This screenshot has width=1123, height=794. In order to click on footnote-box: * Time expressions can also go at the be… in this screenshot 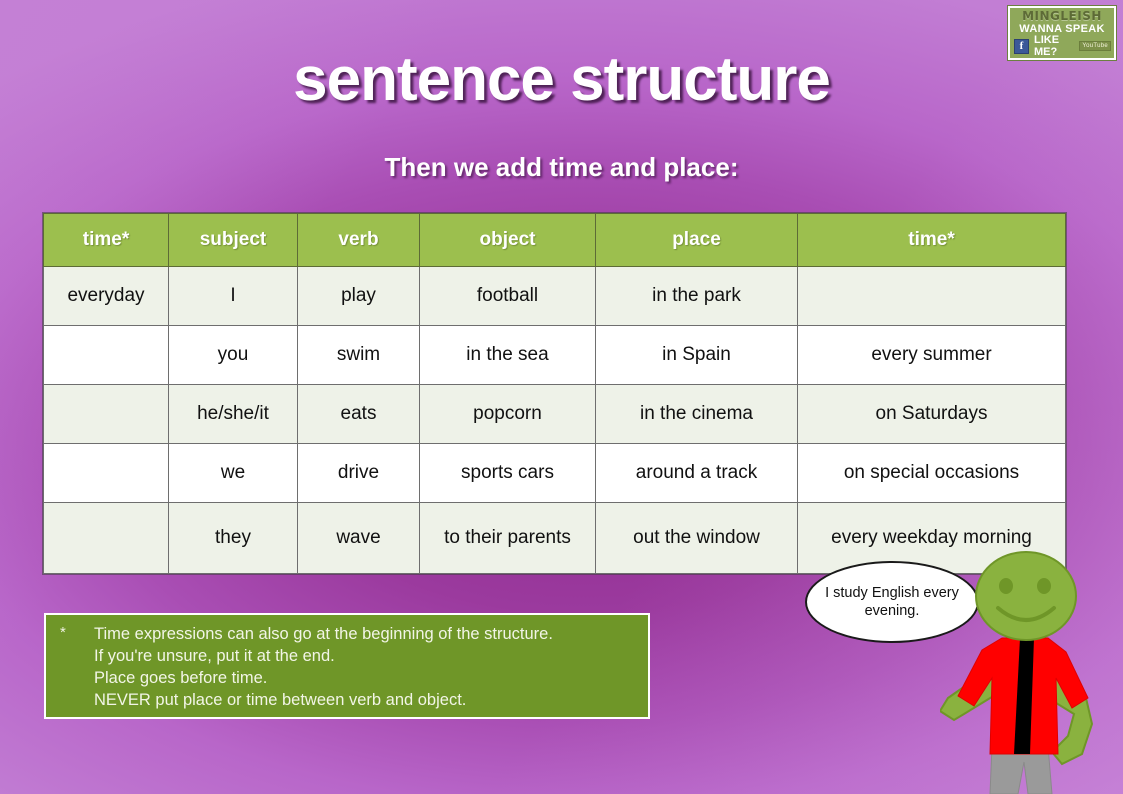, I will do `click(347, 666)`.